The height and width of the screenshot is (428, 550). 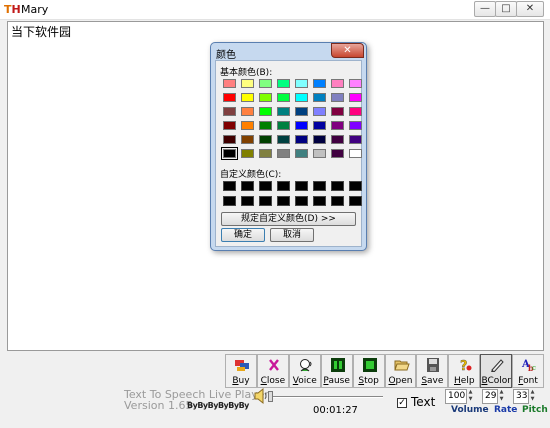 I want to click on progress-thumb, so click(x=270, y=396).